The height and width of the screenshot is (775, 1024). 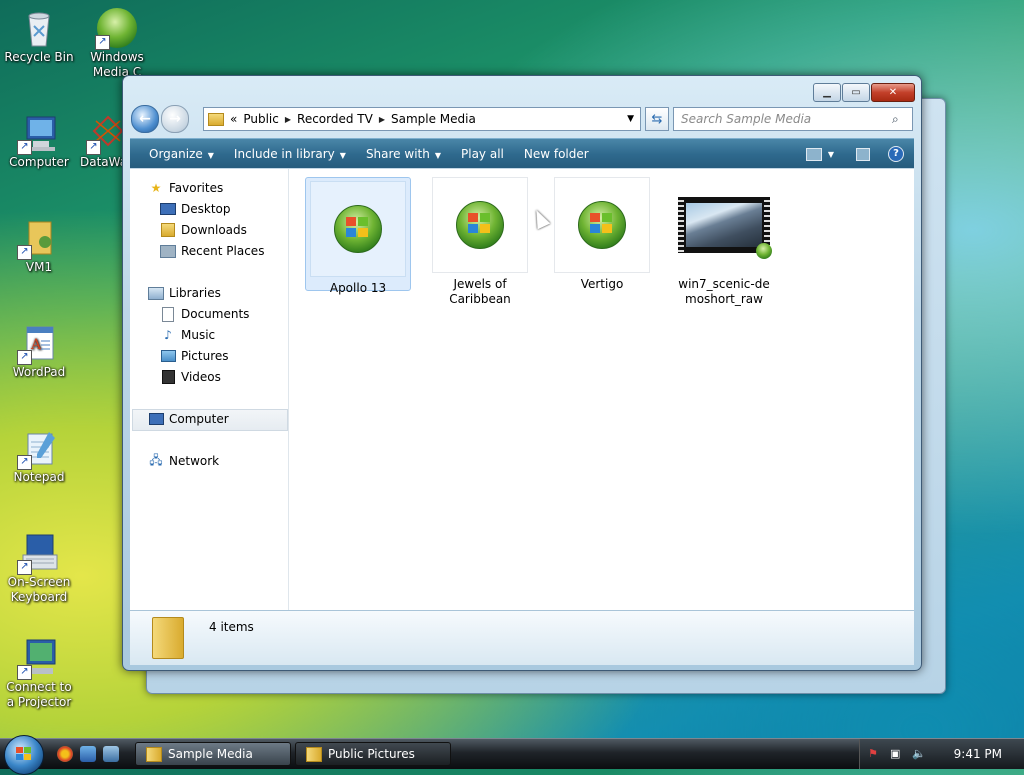 What do you see at coordinates (403, 154) in the screenshot?
I see `share-with-menu: Share with ▼` at bounding box center [403, 154].